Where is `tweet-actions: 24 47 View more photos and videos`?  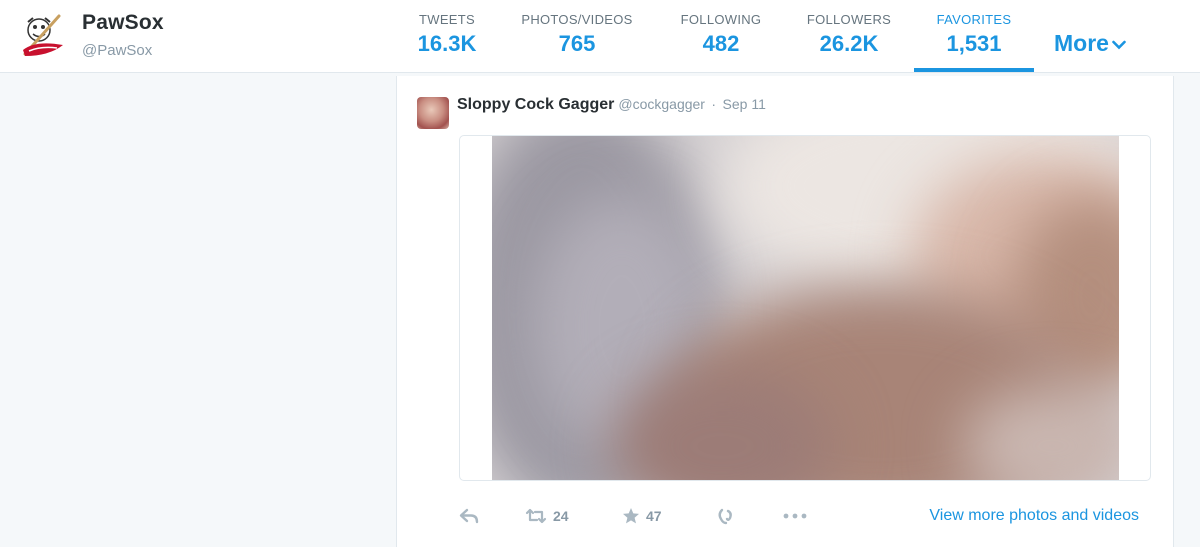 tweet-actions: 24 47 View more photos and videos is located at coordinates (809, 516).